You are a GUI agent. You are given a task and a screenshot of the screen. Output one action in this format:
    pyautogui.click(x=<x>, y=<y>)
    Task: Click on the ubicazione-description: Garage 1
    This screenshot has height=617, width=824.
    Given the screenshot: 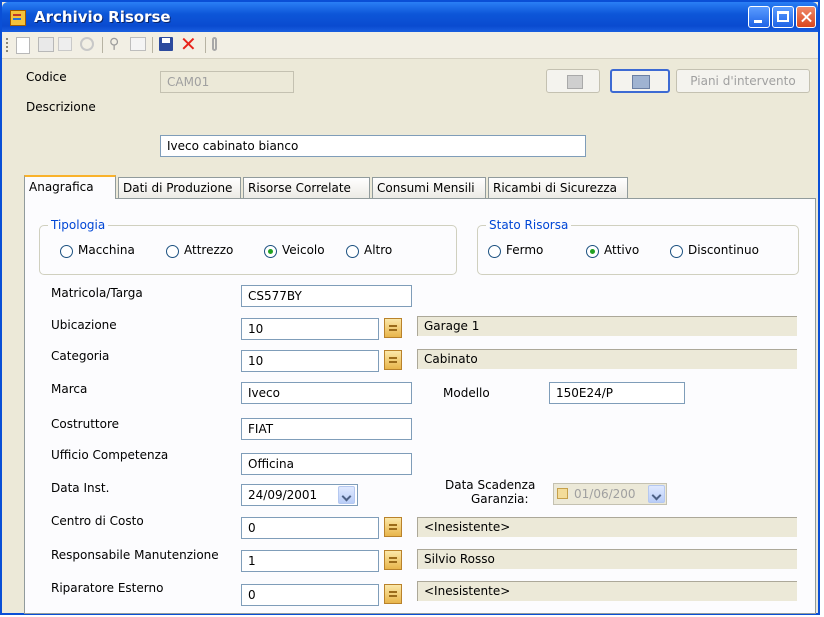 What is the action you would take?
    pyautogui.click(x=607, y=326)
    